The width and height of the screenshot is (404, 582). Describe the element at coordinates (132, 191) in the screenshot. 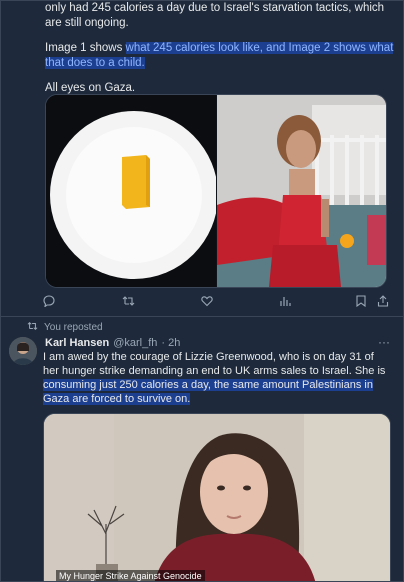

I see `media-image-food` at that location.